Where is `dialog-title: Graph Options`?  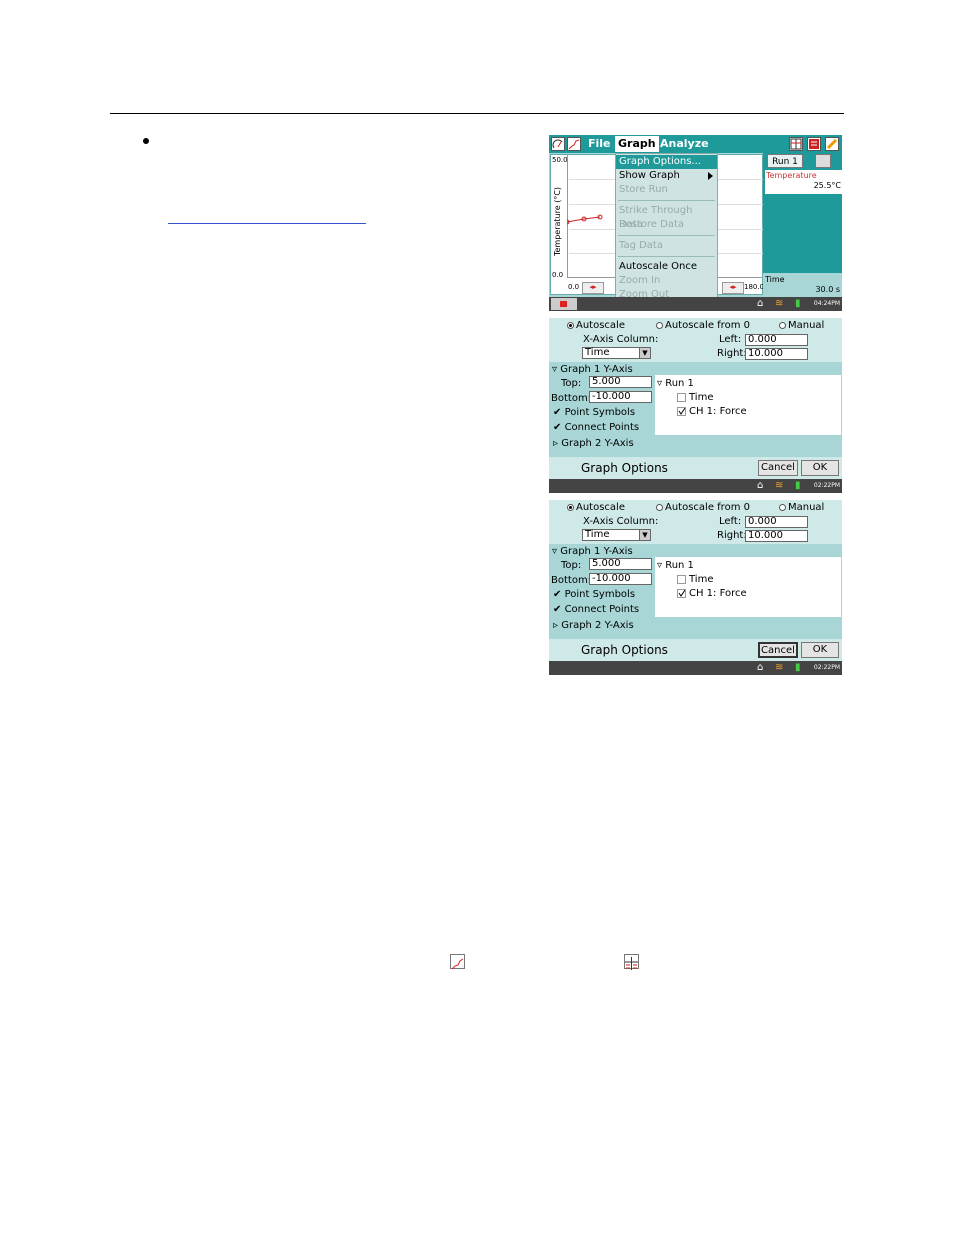 dialog-title: Graph Options is located at coordinates (624, 468).